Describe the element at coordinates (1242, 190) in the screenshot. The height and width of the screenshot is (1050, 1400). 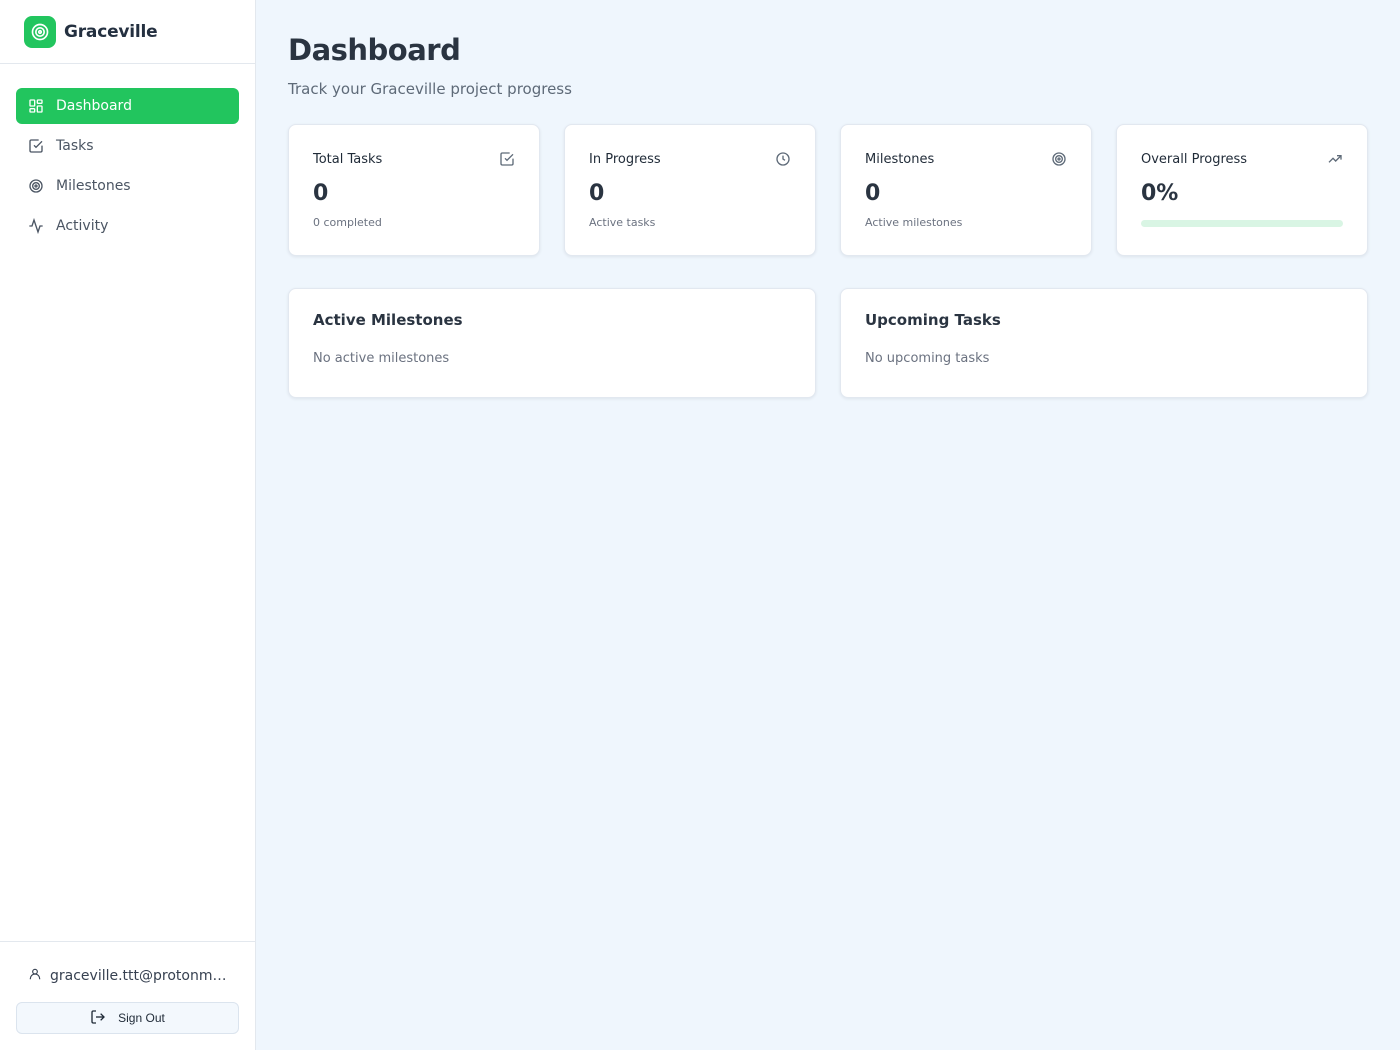
I see `stat-card-overall-progress: Overall Progress 0%` at that location.